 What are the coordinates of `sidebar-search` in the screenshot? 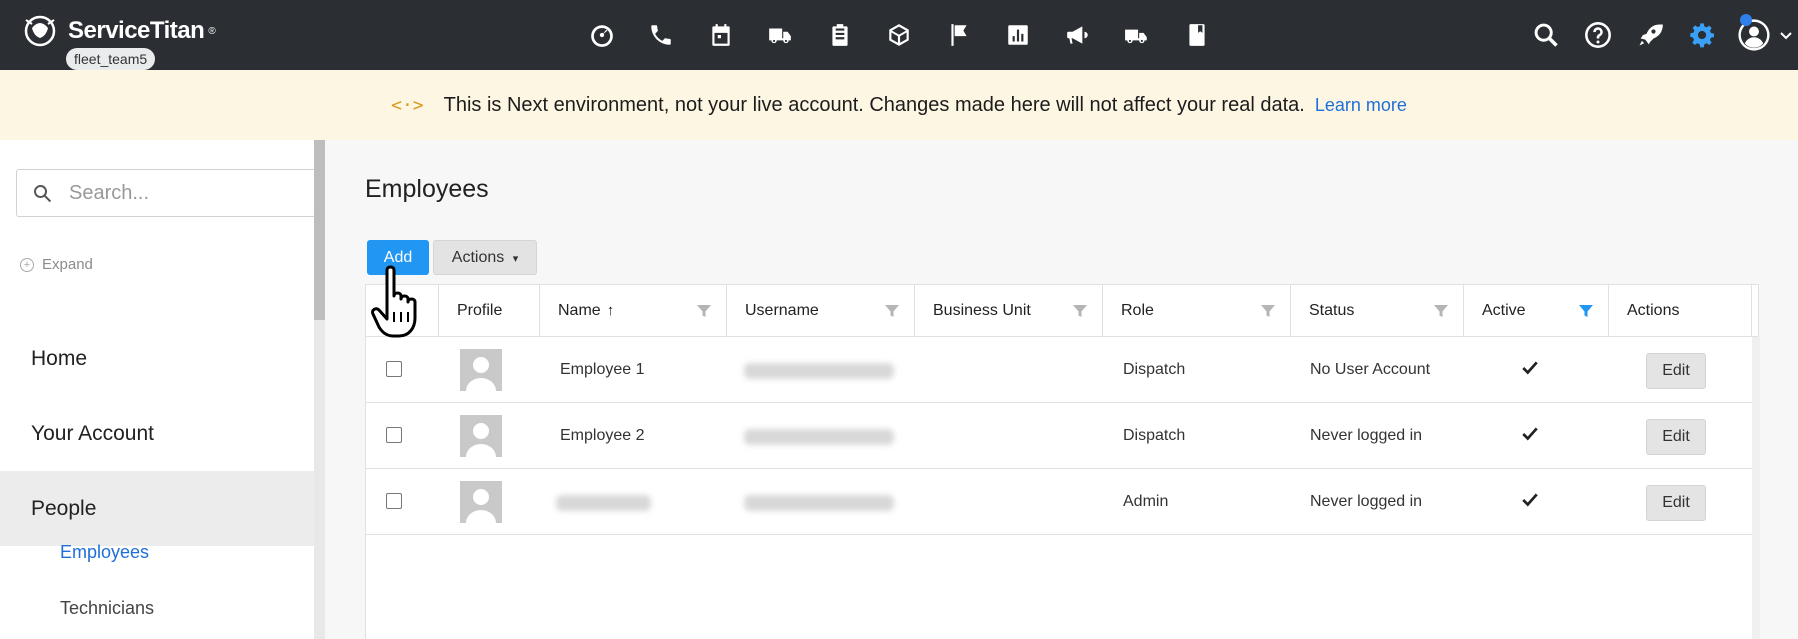 It's located at (166, 193).